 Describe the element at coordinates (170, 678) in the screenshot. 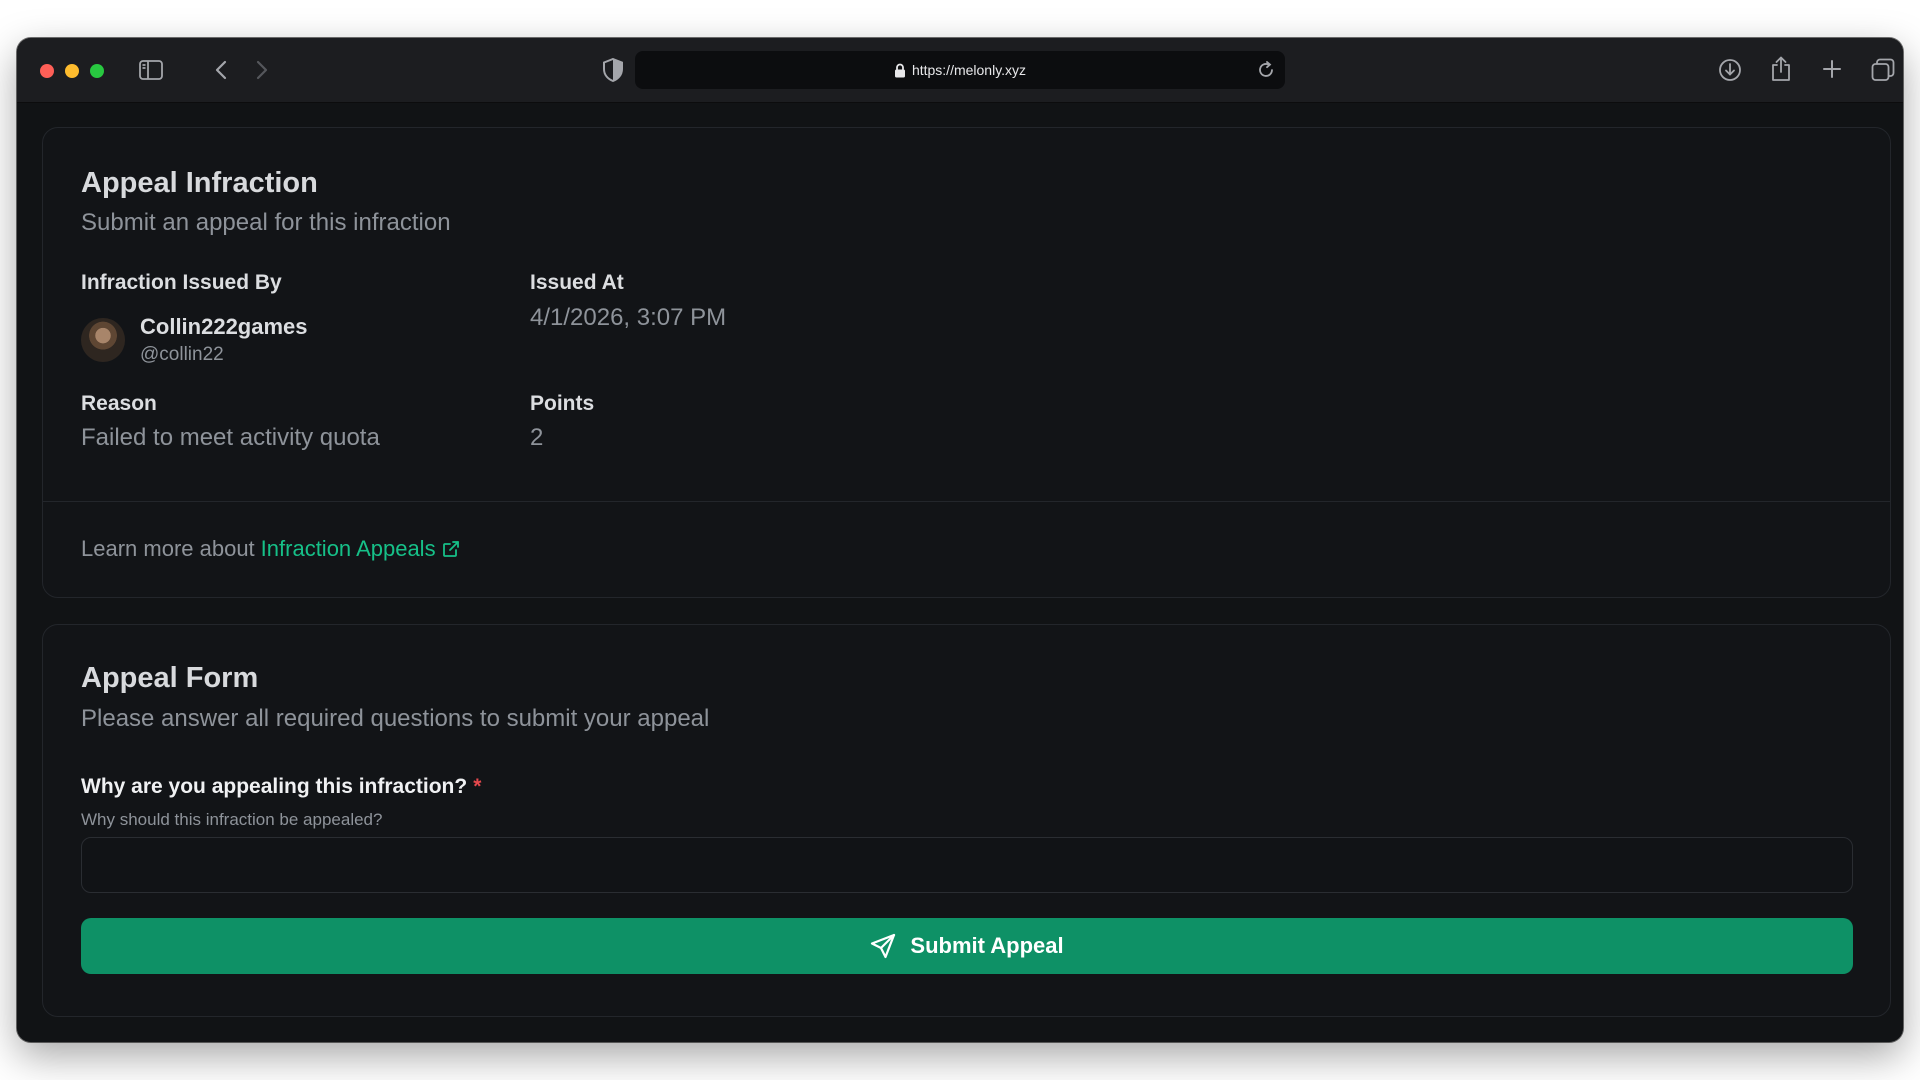

I see `appeal-form-title: Appeal Form` at that location.